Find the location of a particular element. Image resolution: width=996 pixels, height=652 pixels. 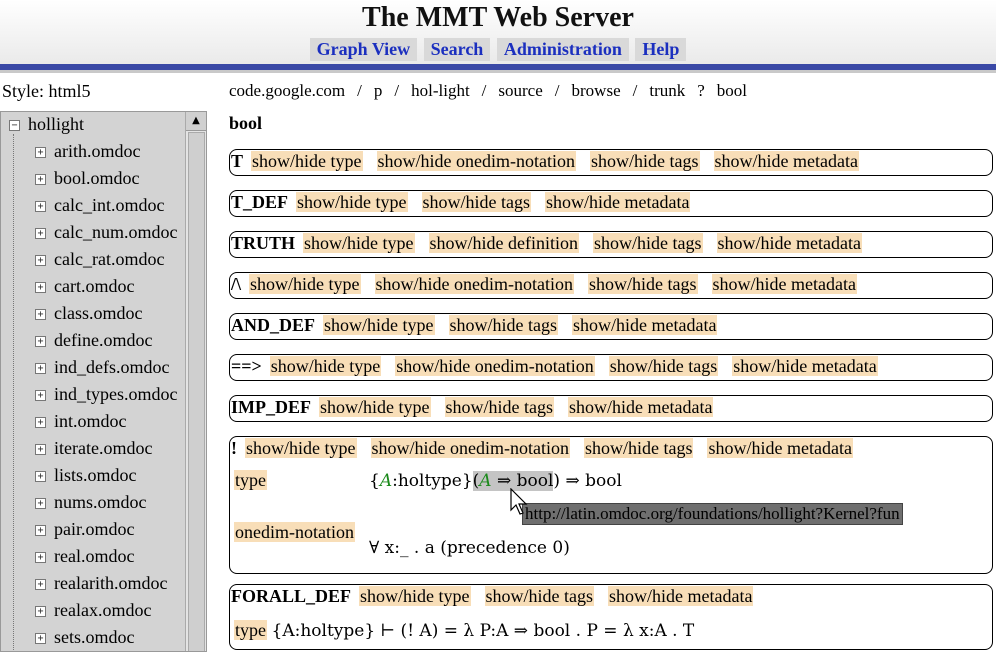

sidebar-item-label: calc_rat.omdoc is located at coordinates (109, 259).